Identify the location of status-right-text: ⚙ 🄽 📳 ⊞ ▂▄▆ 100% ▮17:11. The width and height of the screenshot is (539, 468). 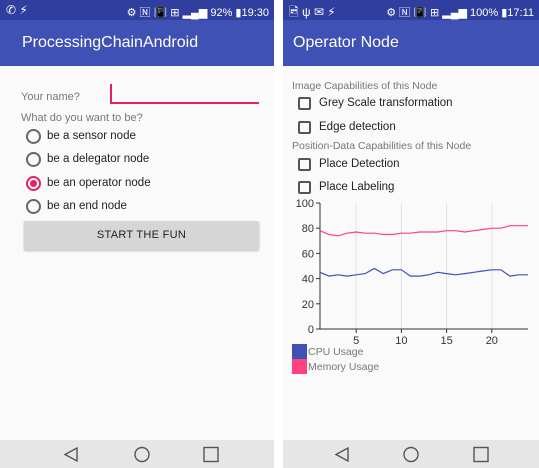
(460, 13).